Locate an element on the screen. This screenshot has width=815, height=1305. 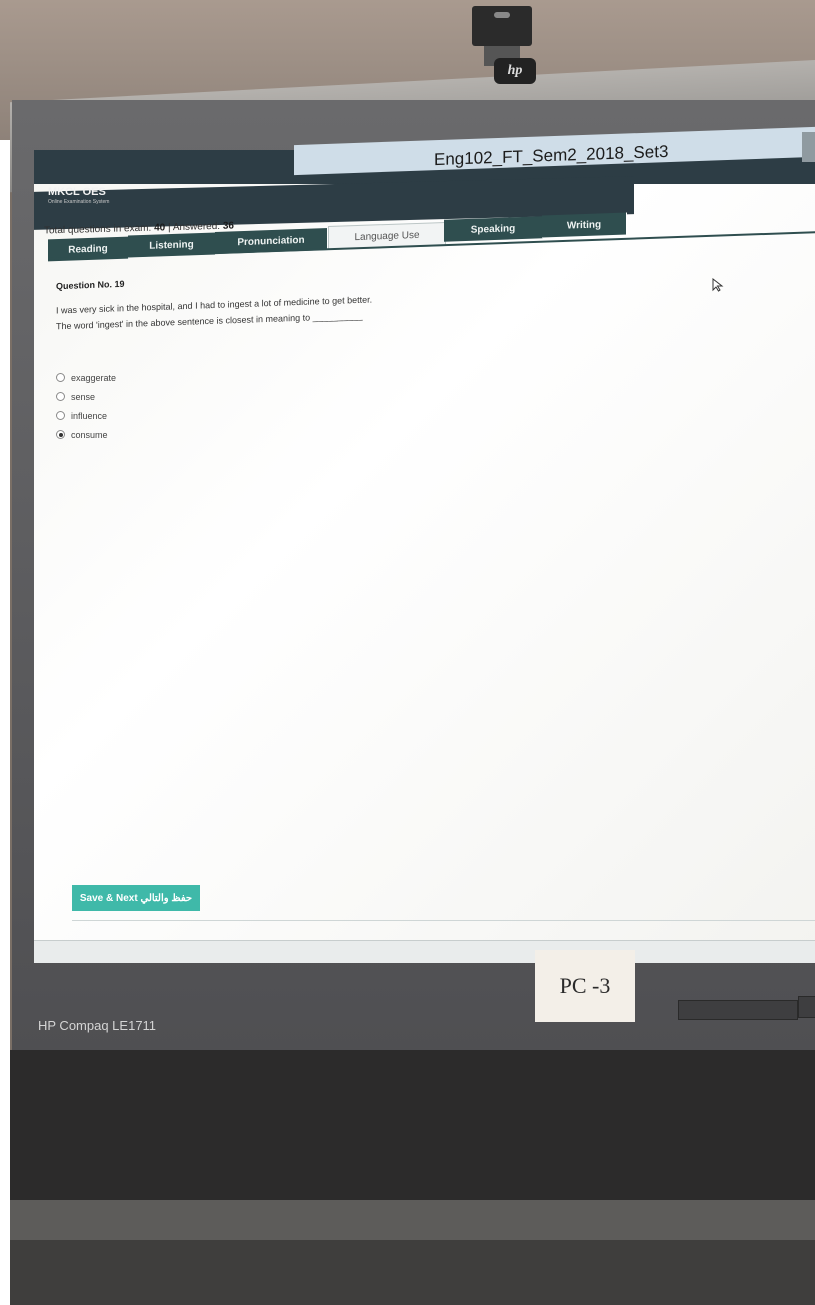
option-label: sense is located at coordinates (83, 396).